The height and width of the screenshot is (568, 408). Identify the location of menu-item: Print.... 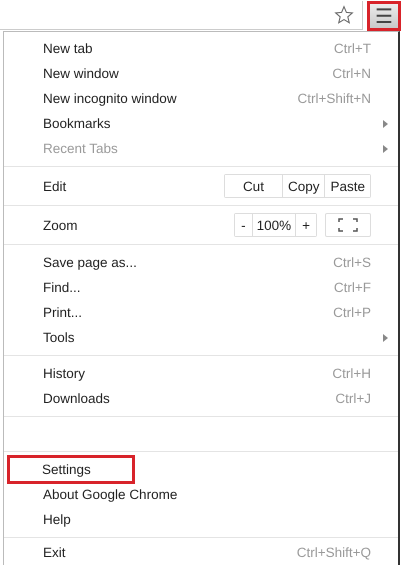
(62, 312).